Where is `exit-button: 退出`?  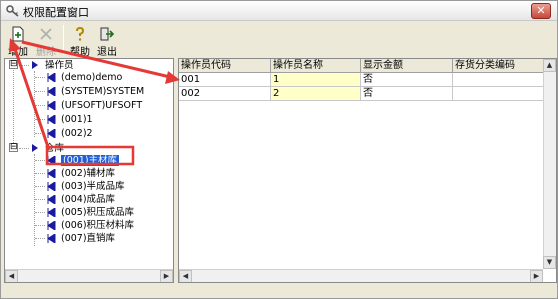 exit-button: 退出 is located at coordinates (107, 40).